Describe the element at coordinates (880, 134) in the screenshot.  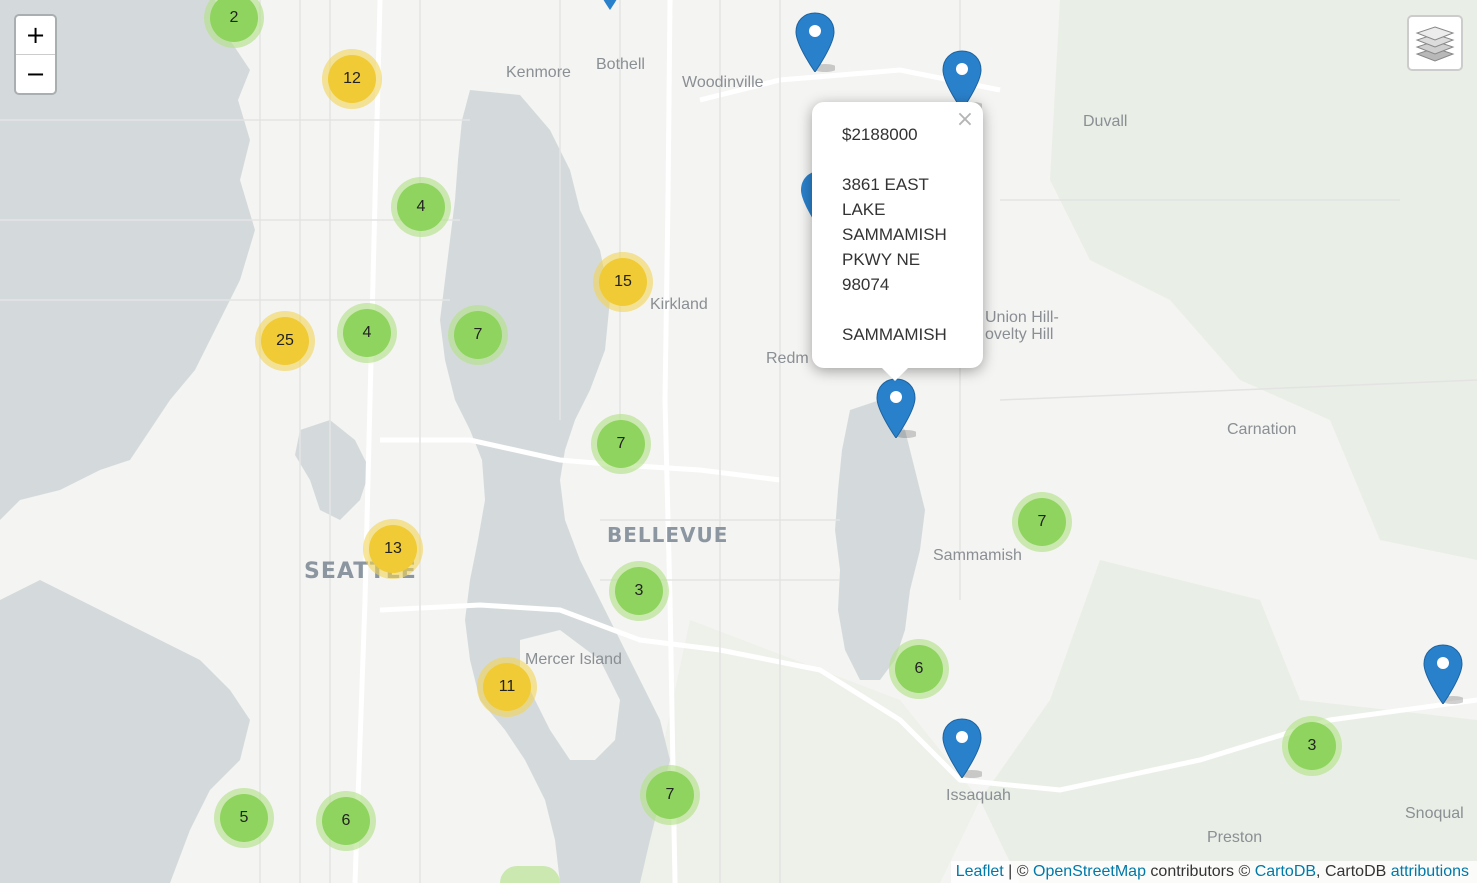
I see `popup-price: $2188000` at that location.